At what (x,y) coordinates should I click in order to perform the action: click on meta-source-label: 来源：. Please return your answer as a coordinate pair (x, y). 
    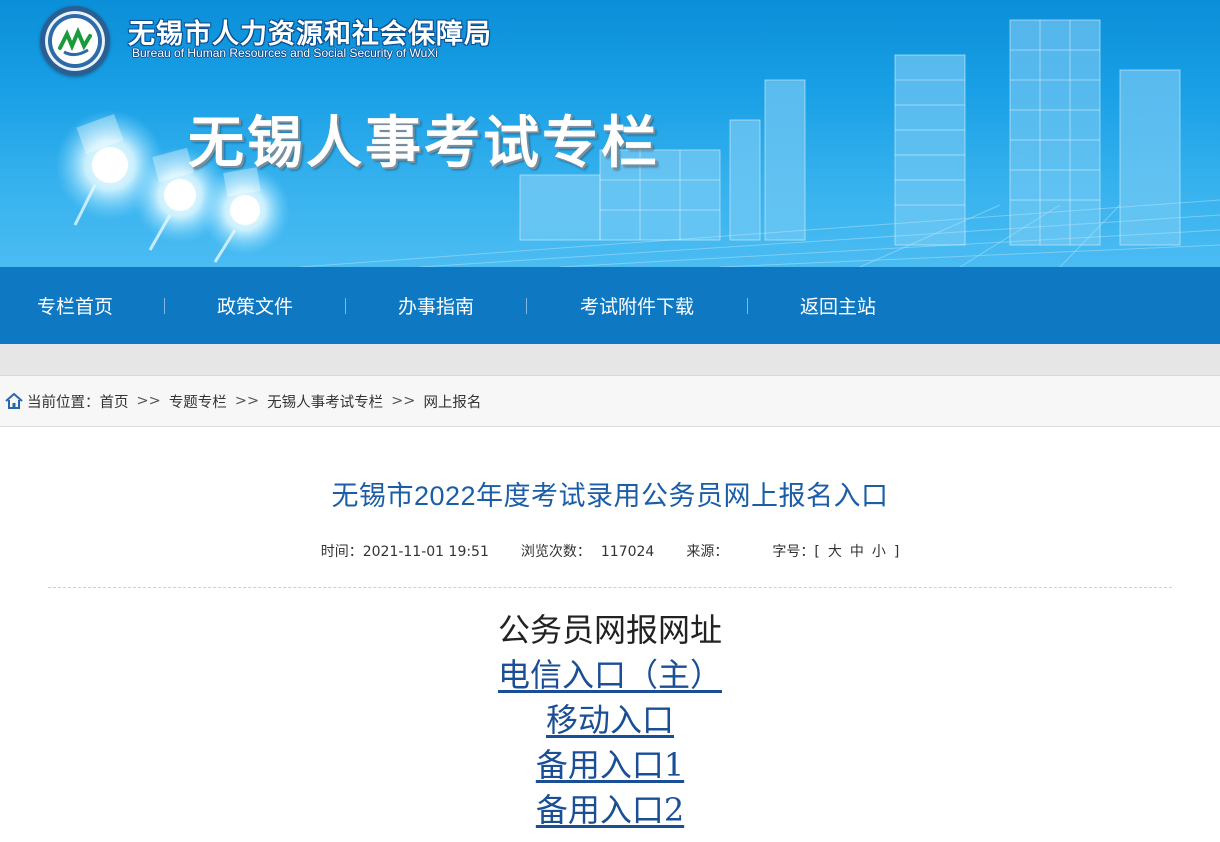
    Looking at the image, I should click on (707, 552).